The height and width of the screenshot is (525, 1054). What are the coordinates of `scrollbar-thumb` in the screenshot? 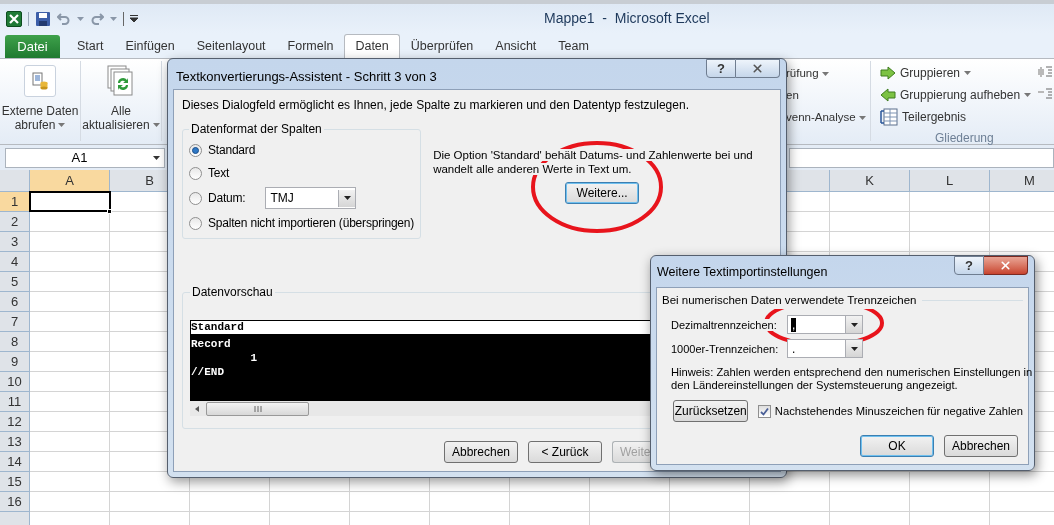 It's located at (257, 408).